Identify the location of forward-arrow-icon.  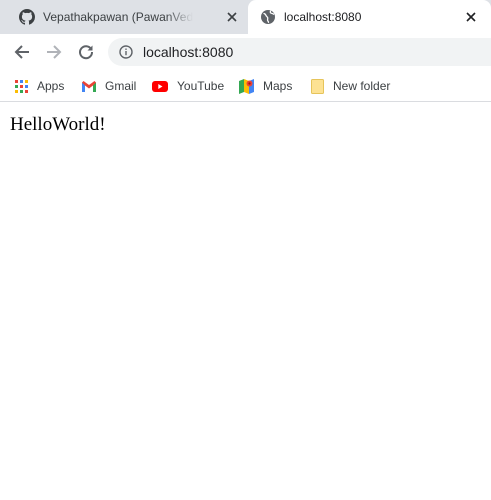
(54, 52).